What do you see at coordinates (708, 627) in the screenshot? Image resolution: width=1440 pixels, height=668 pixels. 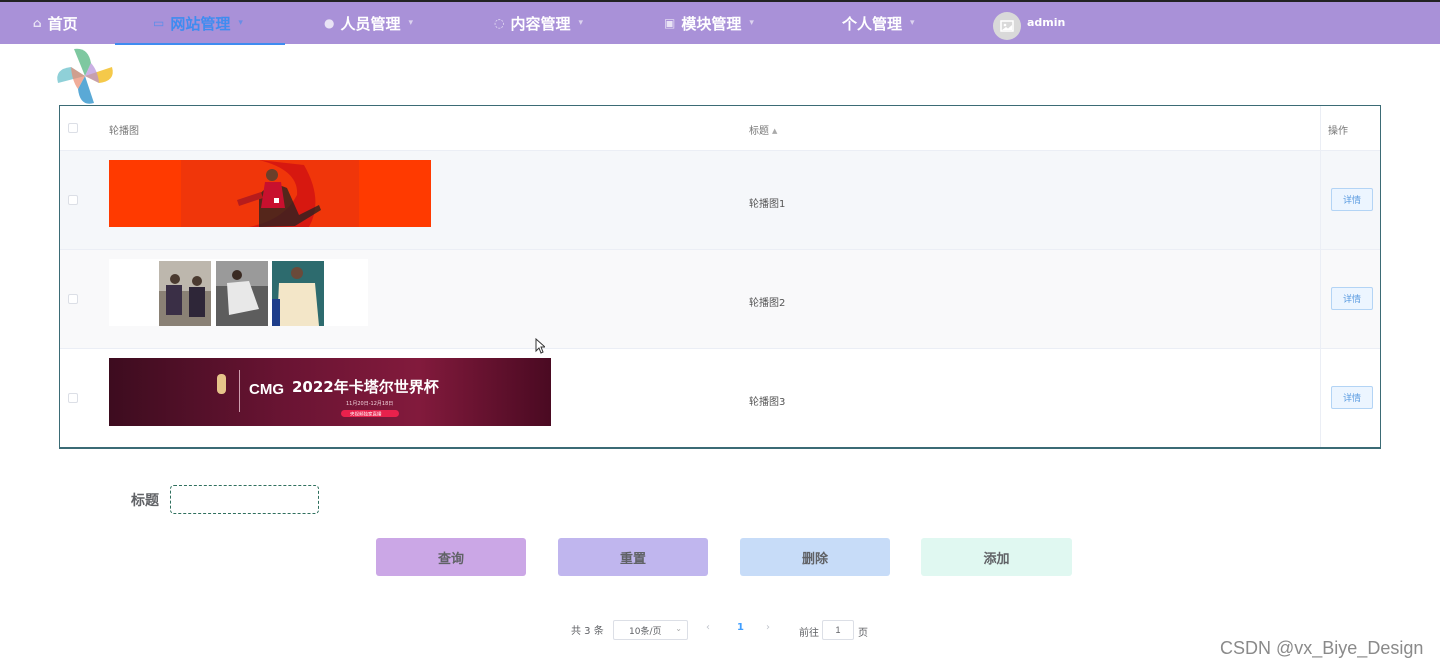 I see `prev-page-button: ‹` at bounding box center [708, 627].